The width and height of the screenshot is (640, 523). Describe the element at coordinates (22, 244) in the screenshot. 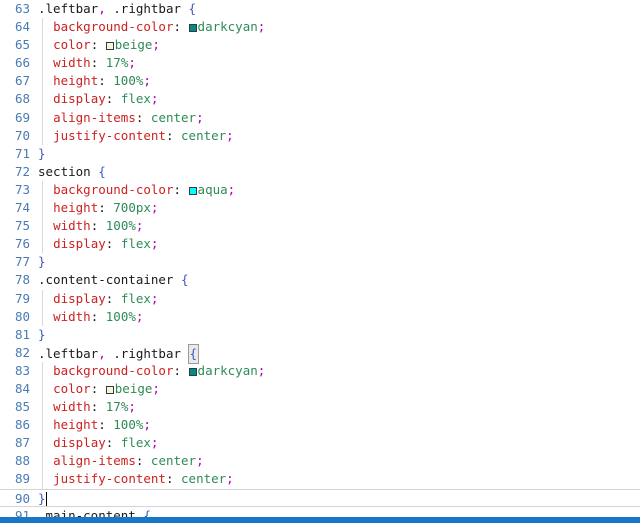

I see `line-number: 76` at that location.